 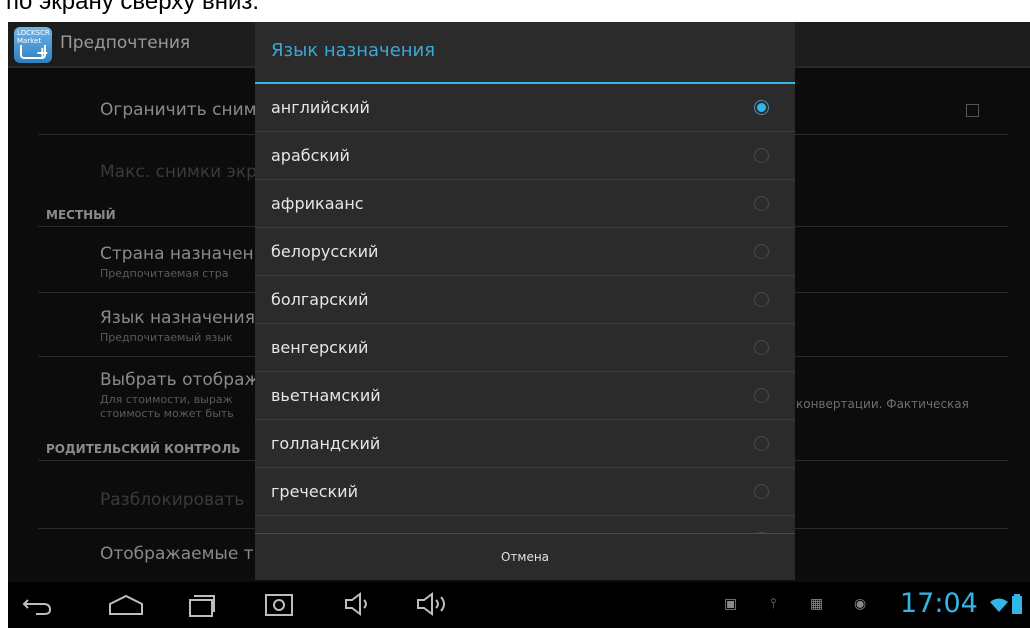 What do you see at coordinates (525, 525) in the screenshot?
I see `language-item-partial` at bounding box center [525, 525].